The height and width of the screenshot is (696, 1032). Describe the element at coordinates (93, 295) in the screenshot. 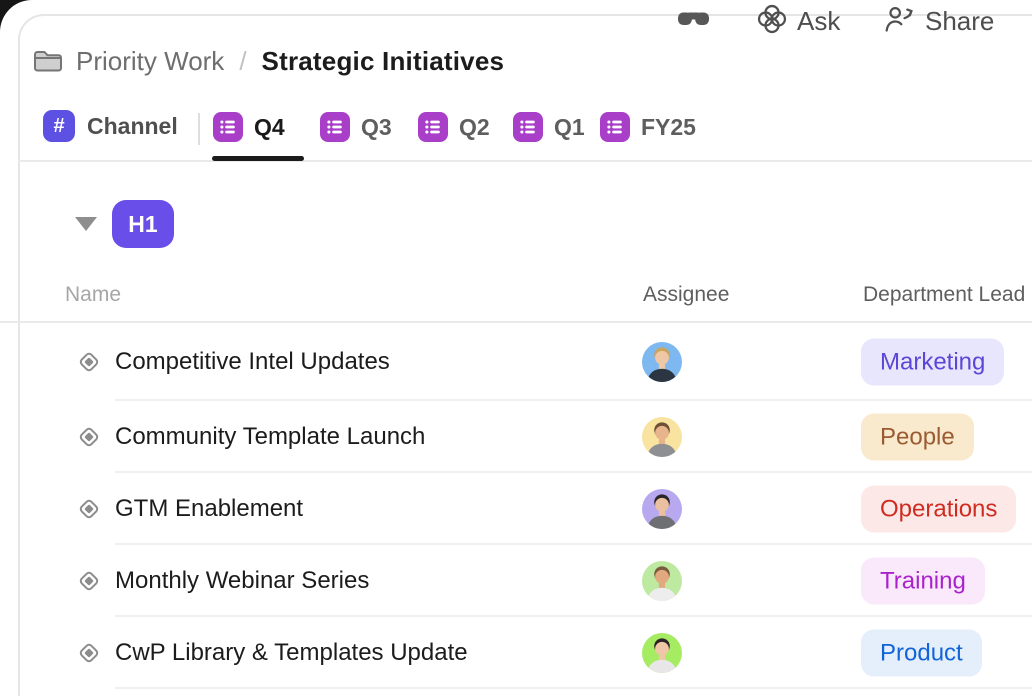

I see `column-header-name: Name` at that location.